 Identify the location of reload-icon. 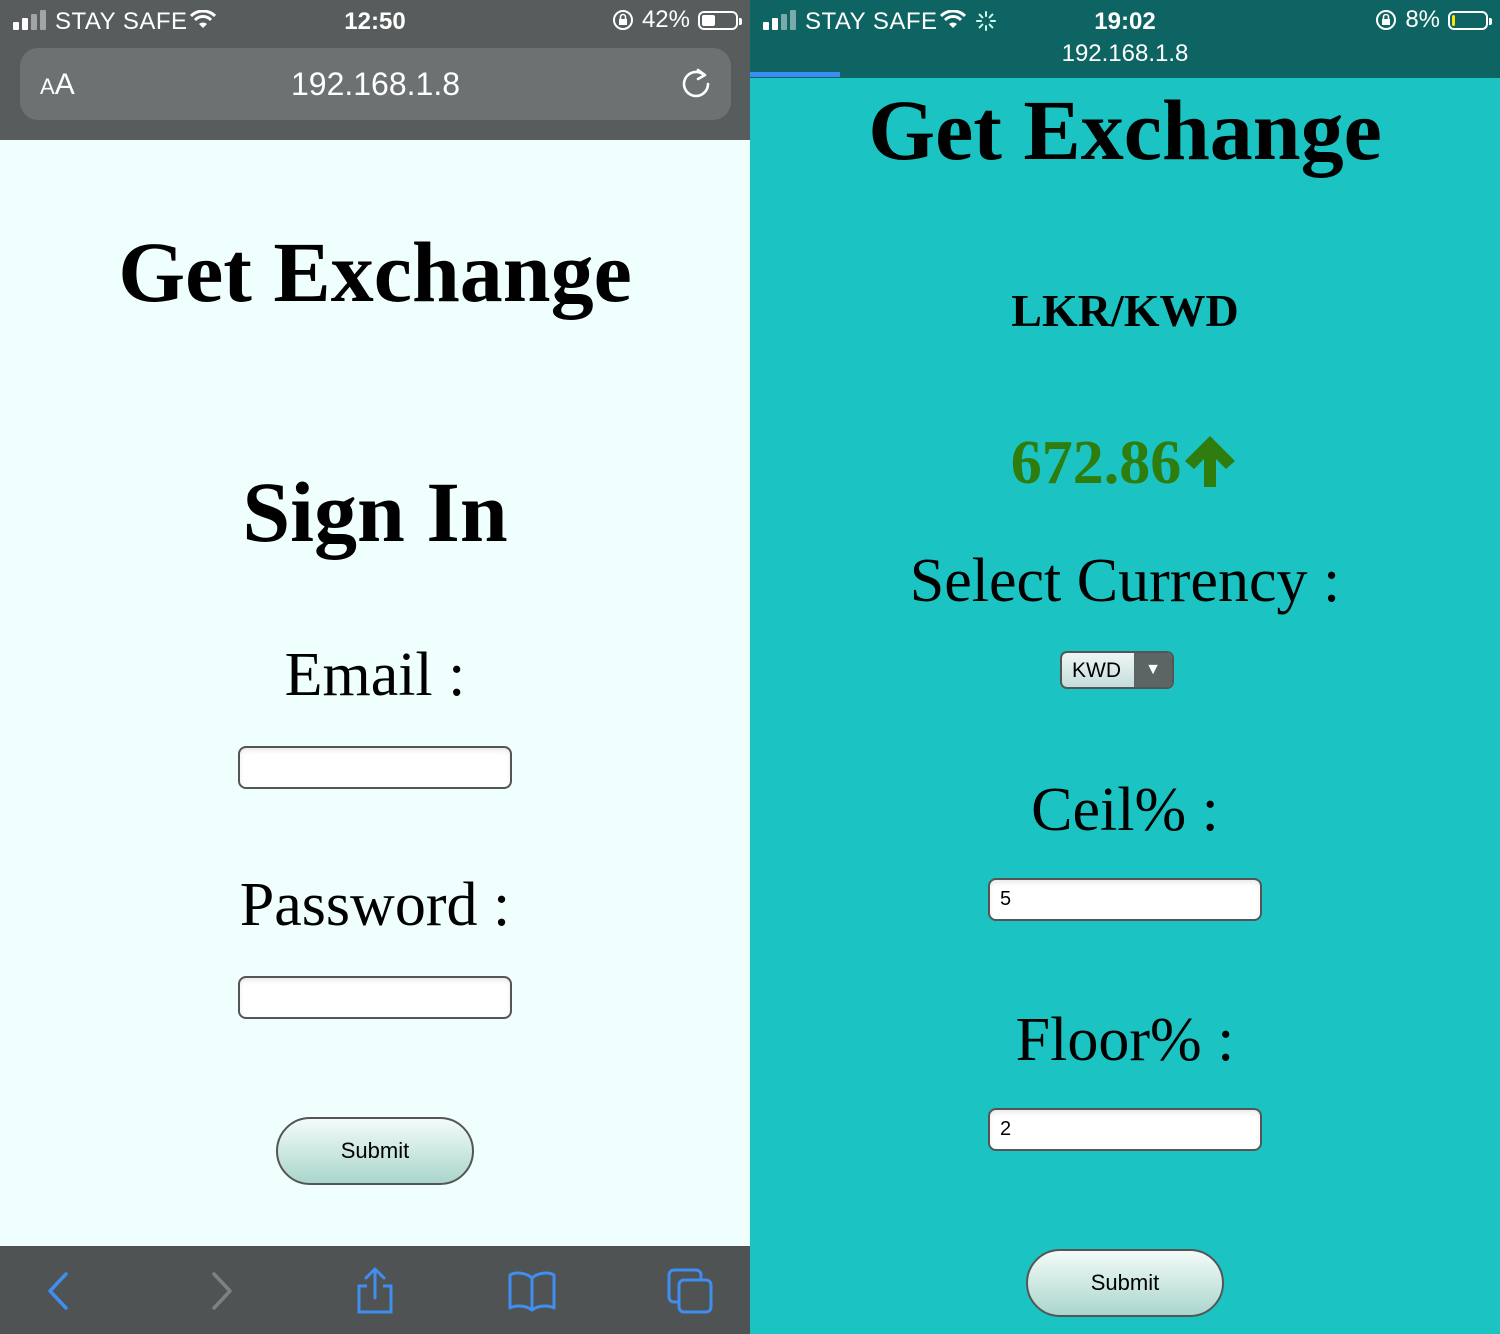
(696, 83).